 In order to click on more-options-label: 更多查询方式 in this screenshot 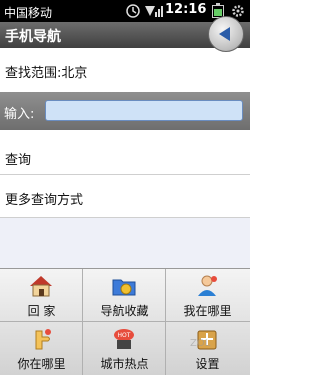, I will do `click(44, 200)`.